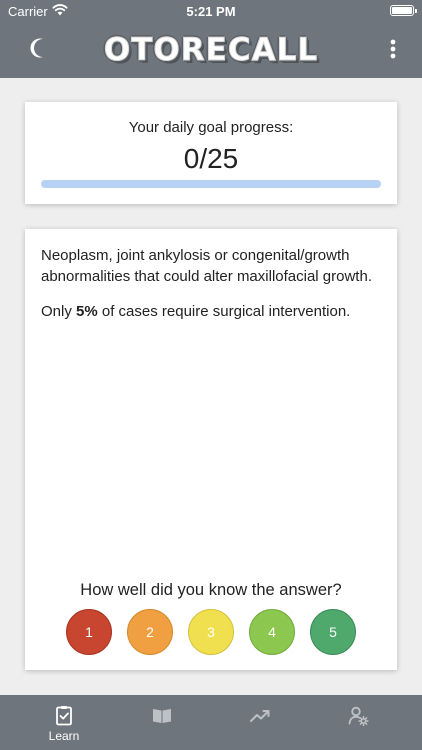 Image resolution: width=422 pixels, height=750 pixels. What do you see at coordinates (162, 716) in the screenshot?
I see `book-open-icon` at bounding box center [162, 716].